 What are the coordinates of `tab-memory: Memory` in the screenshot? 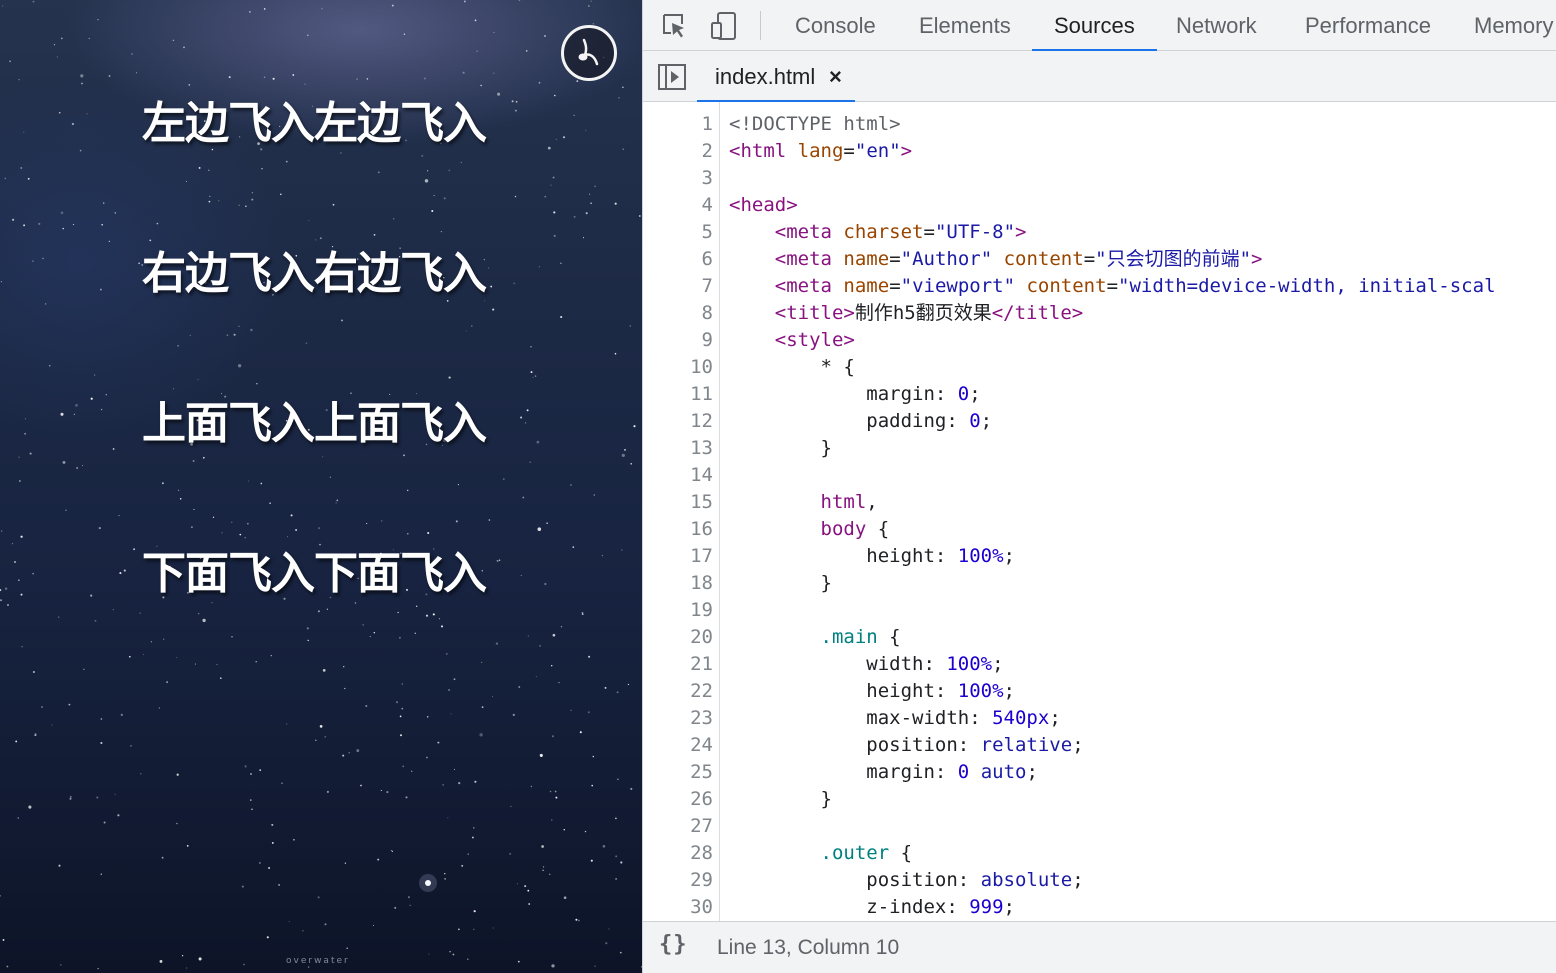 It's located at (1513, 25).